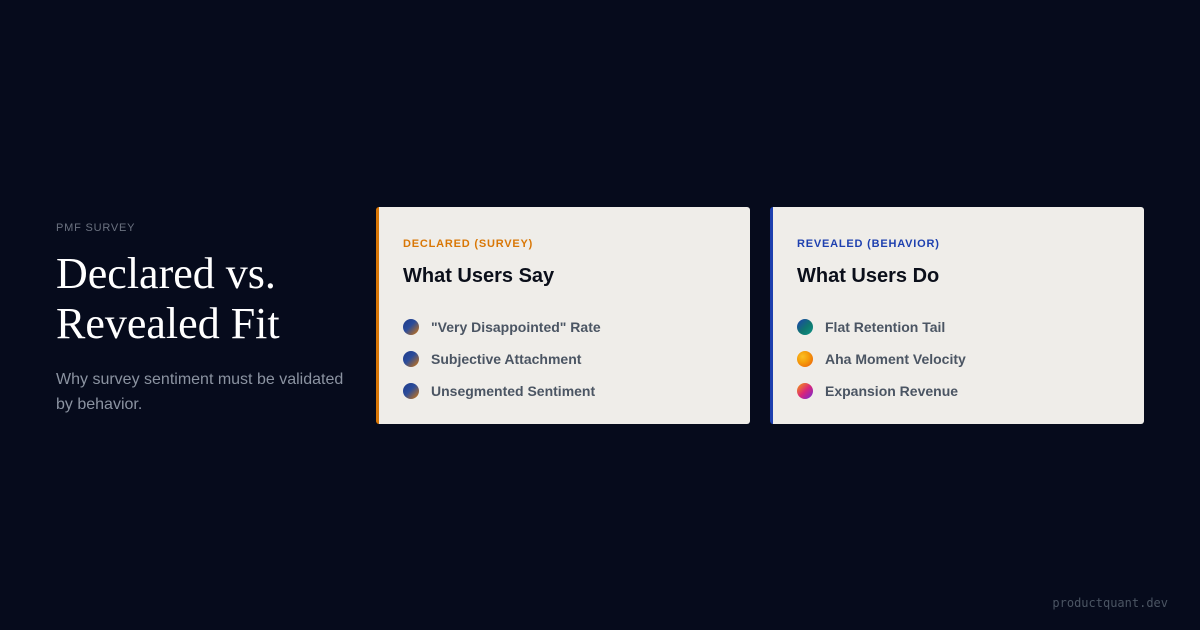 The height and width of the screenshot is (630, 1200). What do you see at coordinates (868, 276) in the screenshot?
I see `card-title-revealed: What Users Do` at bounding box center [868, 276].